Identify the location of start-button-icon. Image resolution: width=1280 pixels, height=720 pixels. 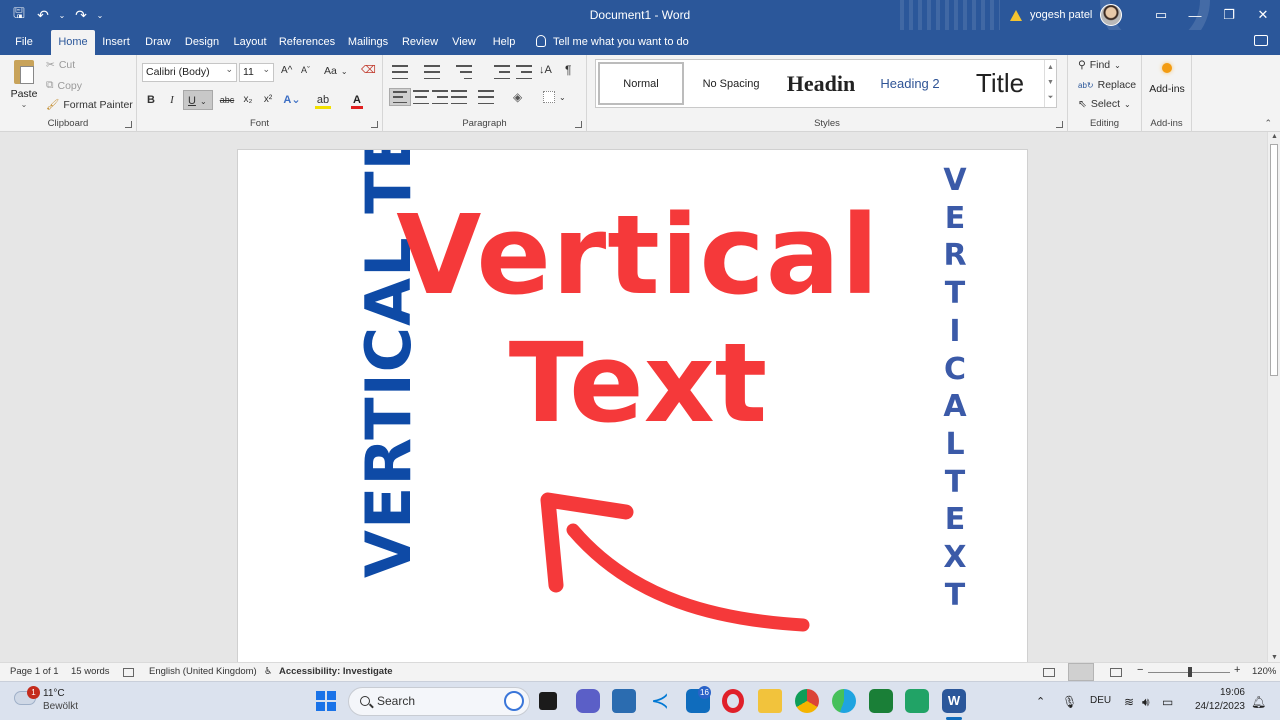
(326, 701).